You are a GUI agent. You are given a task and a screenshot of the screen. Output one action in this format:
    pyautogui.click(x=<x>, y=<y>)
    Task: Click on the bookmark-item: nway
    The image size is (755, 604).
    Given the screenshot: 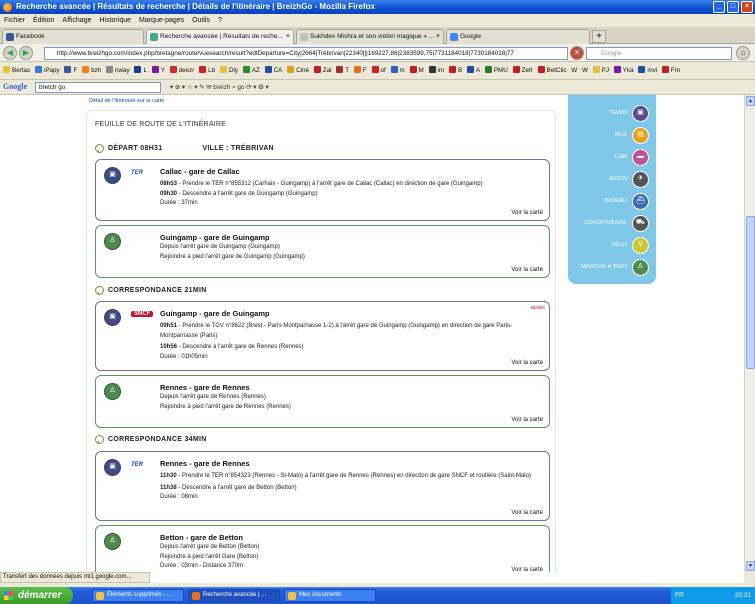 What is the action you would take?
    pyautogui.click(x=117, y=70)
    